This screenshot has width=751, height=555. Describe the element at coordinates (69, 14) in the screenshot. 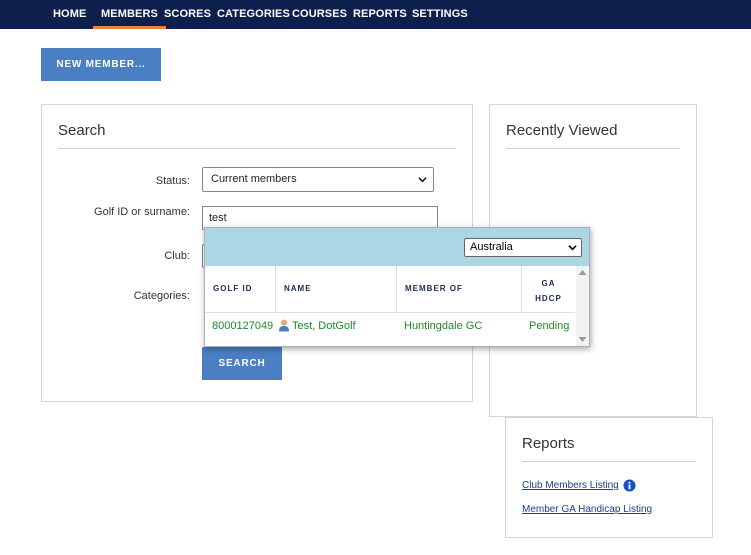

I see `nav-home: HOME` at that location.